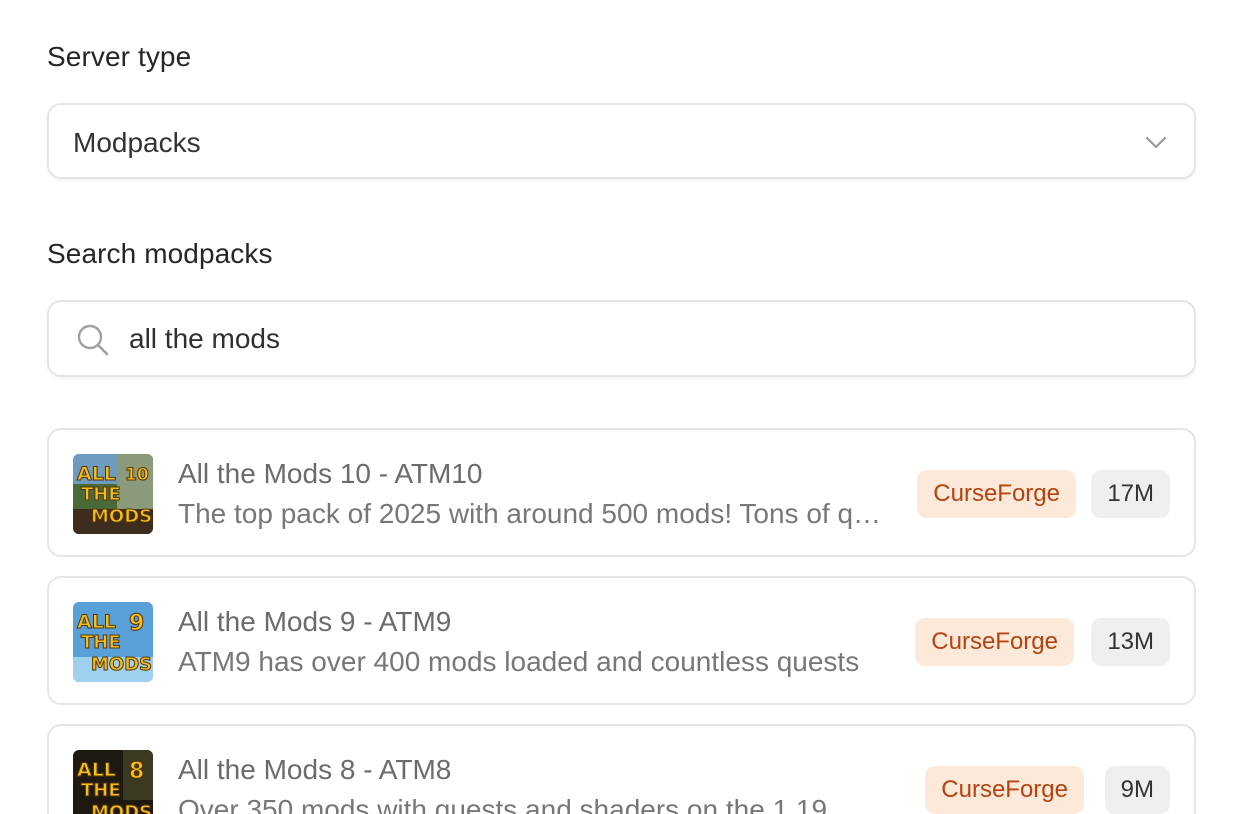 The image size is (1248, 814). I want to click on search-field, so click(621, 338).